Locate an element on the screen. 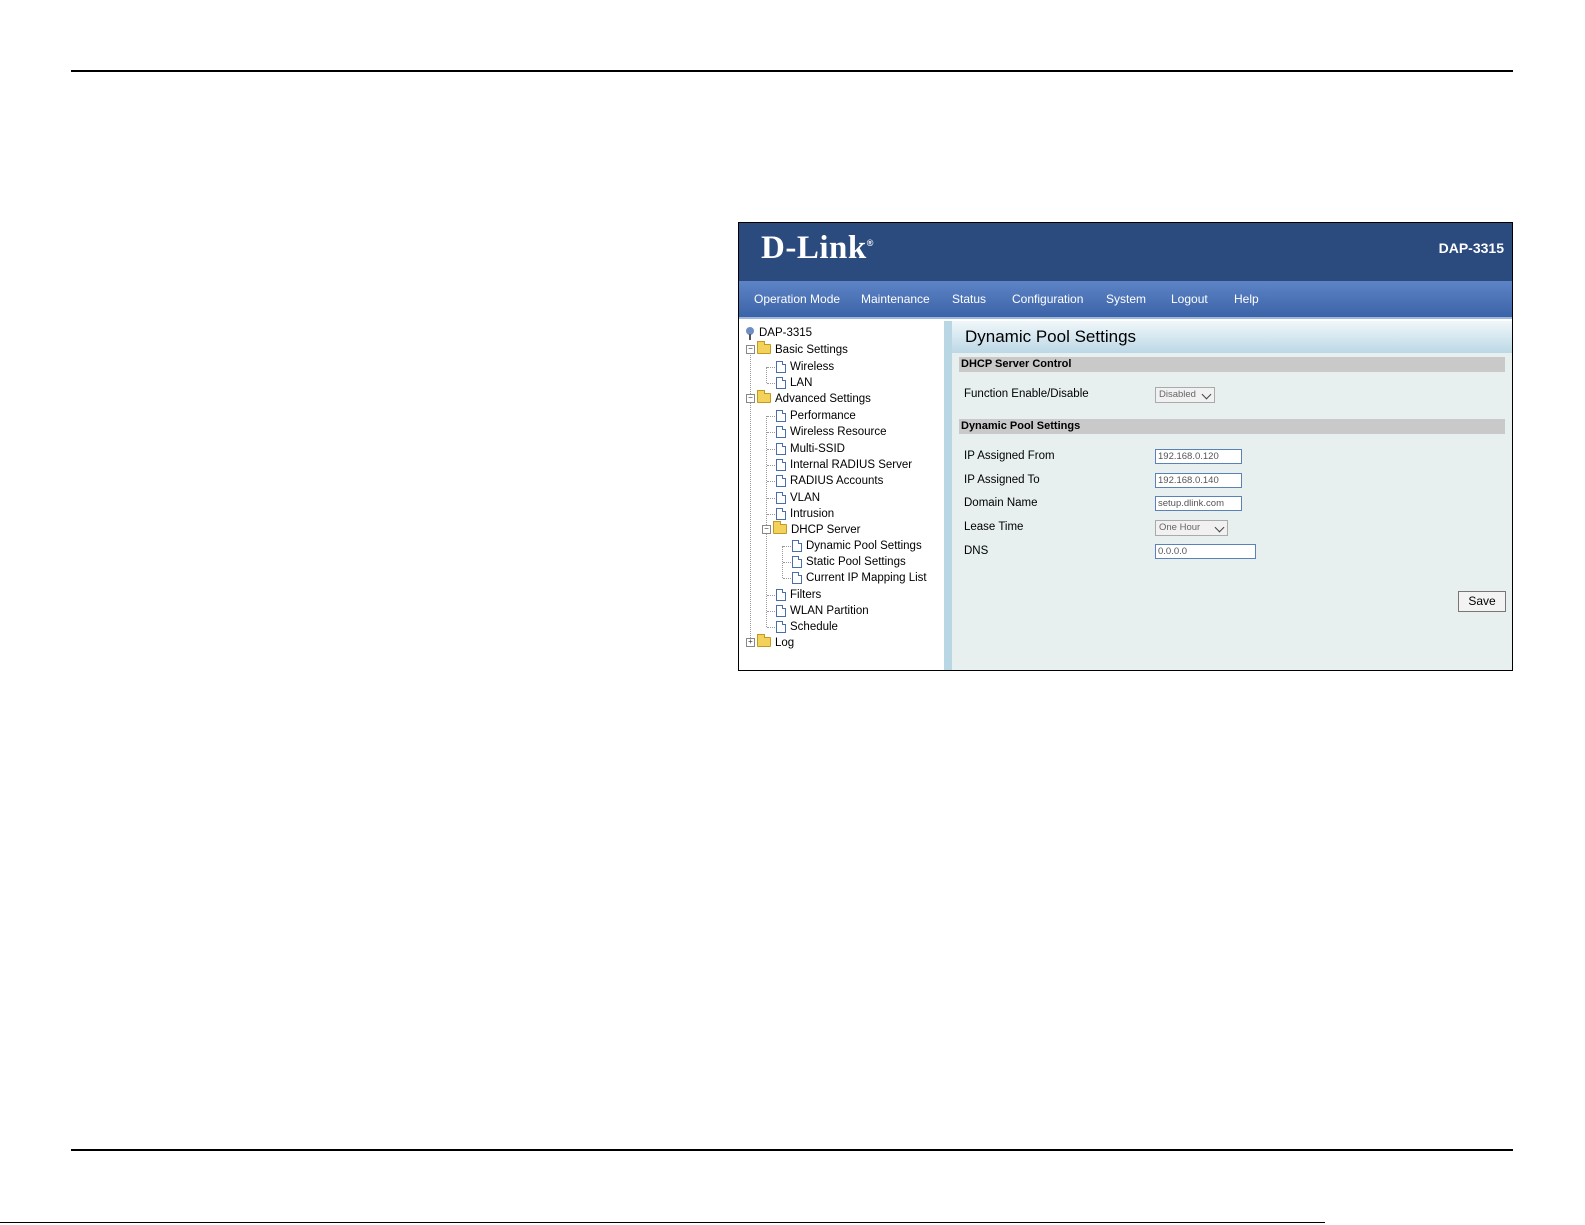 The width and height of the screenshot is (1585, 1225). tree-item-filters: Filters is located at coordinates (798, 595).